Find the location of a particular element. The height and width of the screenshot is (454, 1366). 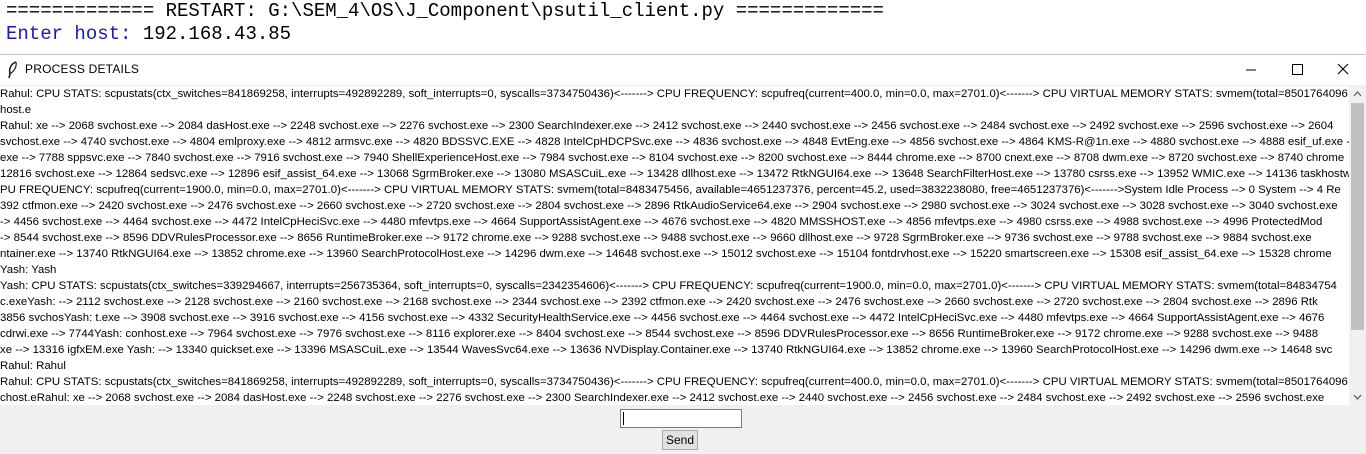

log-line: Rahul is located at coordinates (33, 366).